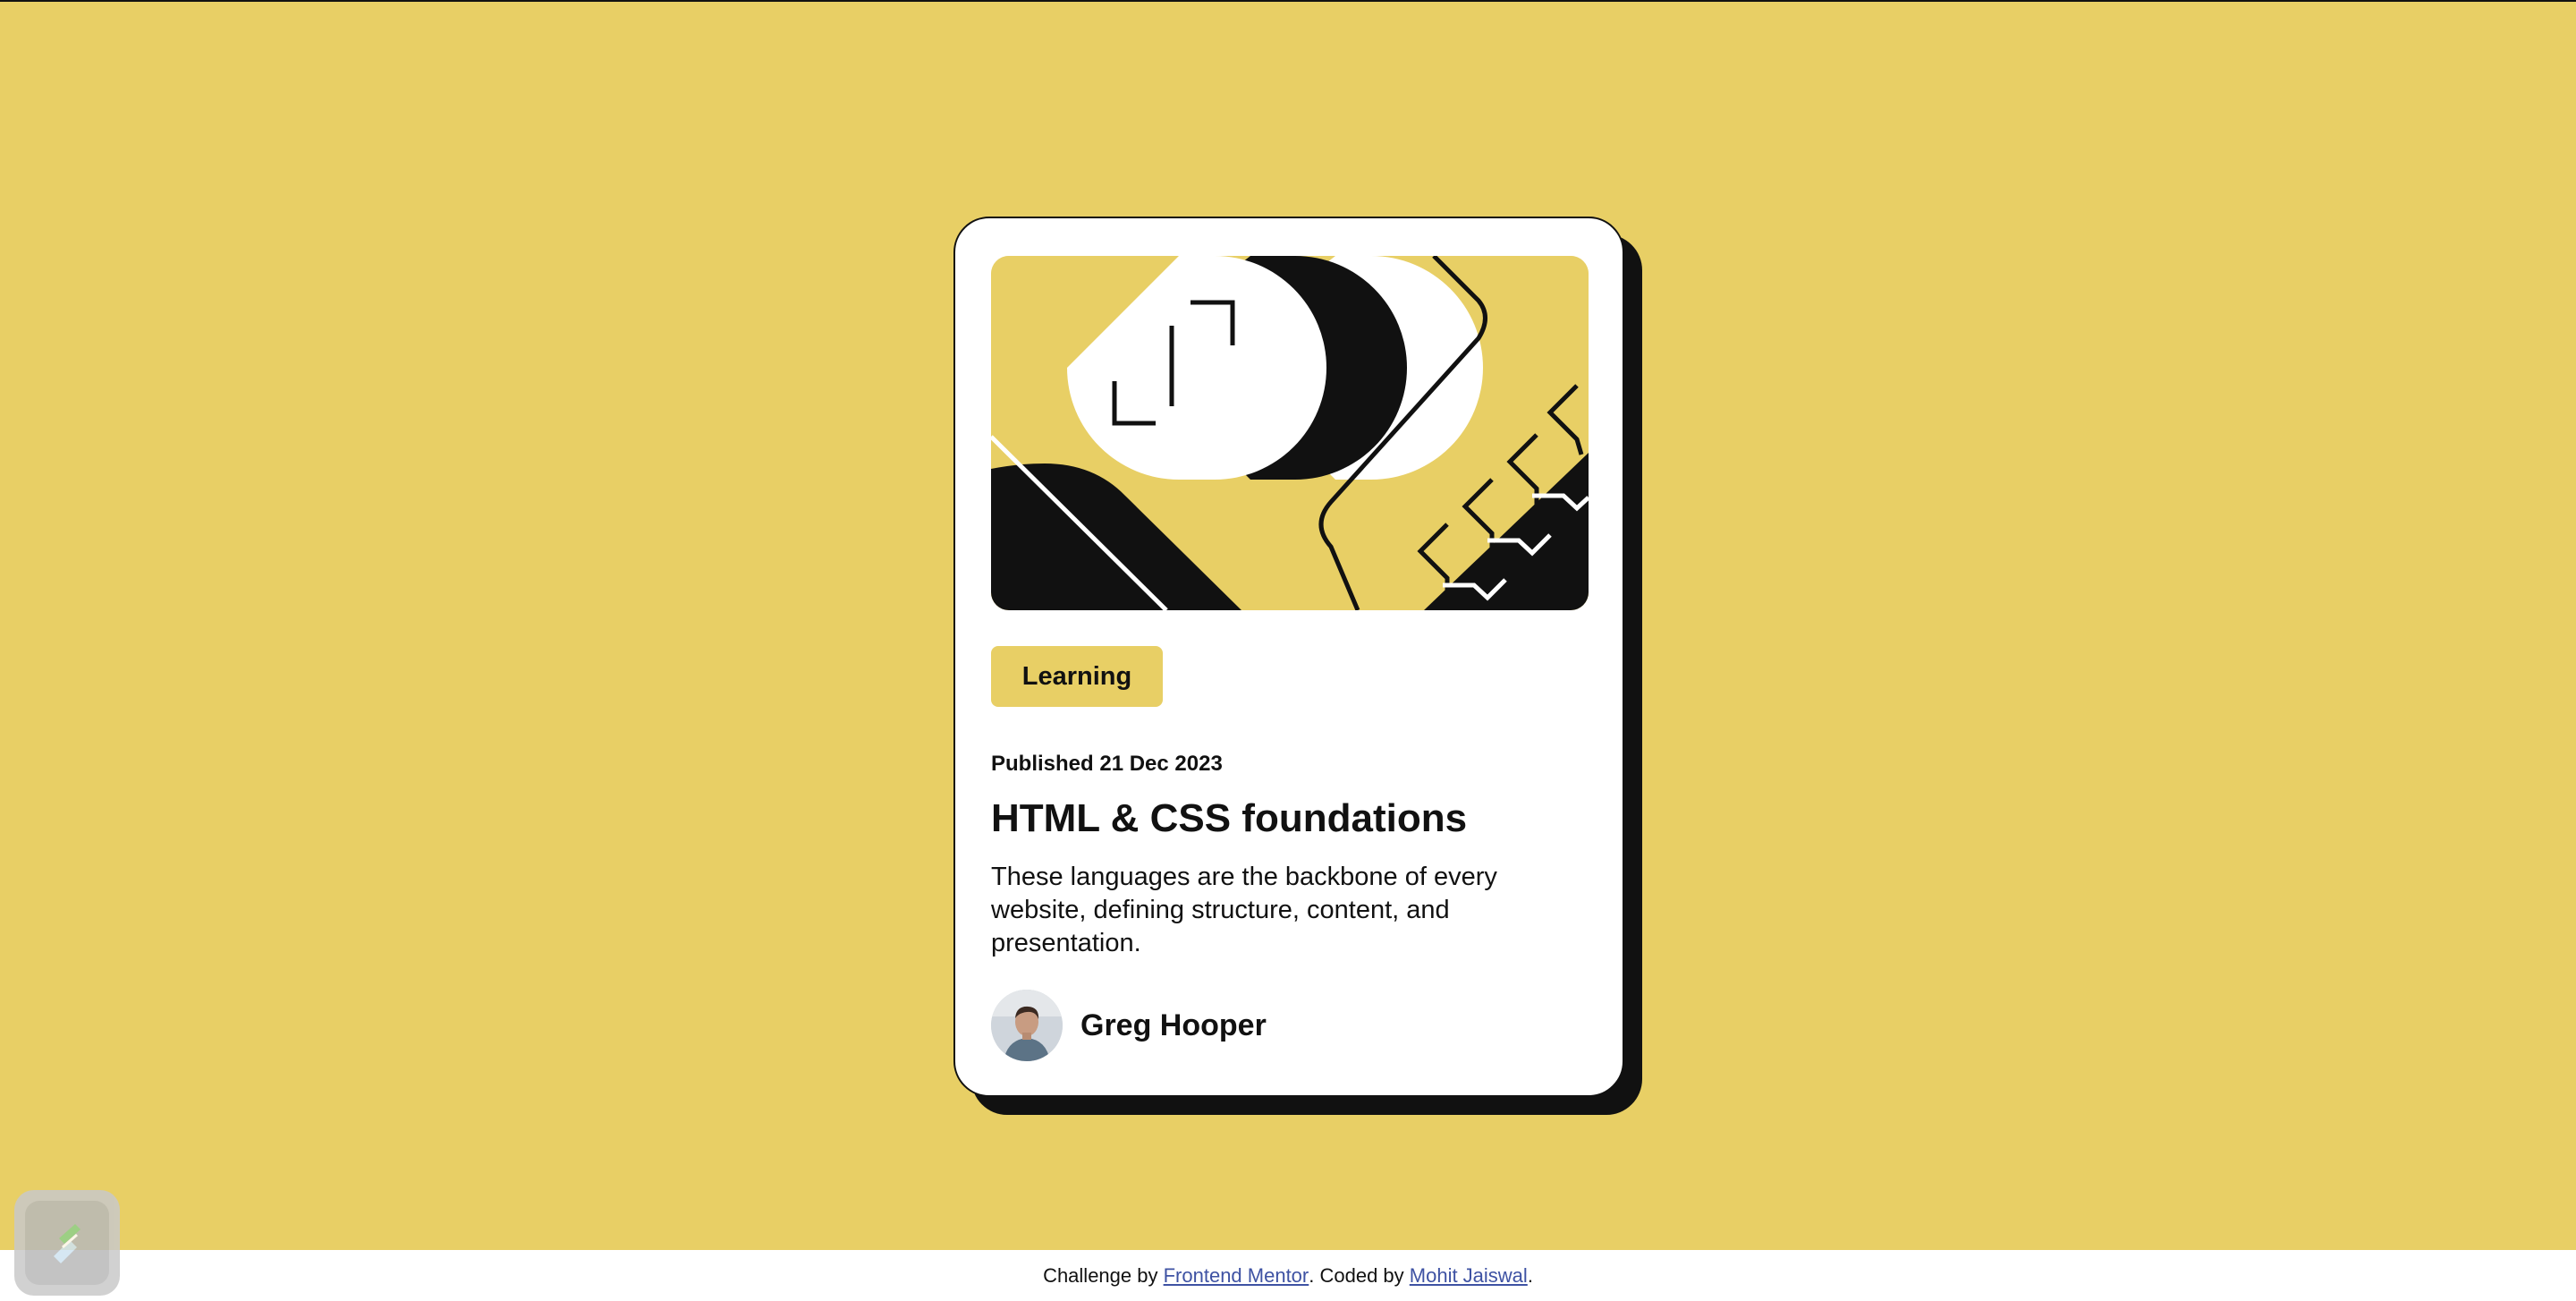  What do you see at coordinates (1103, 1275) in the screenshot?
I see `footer-prefix: Challenge by` at bounding box center [1103, 1275].